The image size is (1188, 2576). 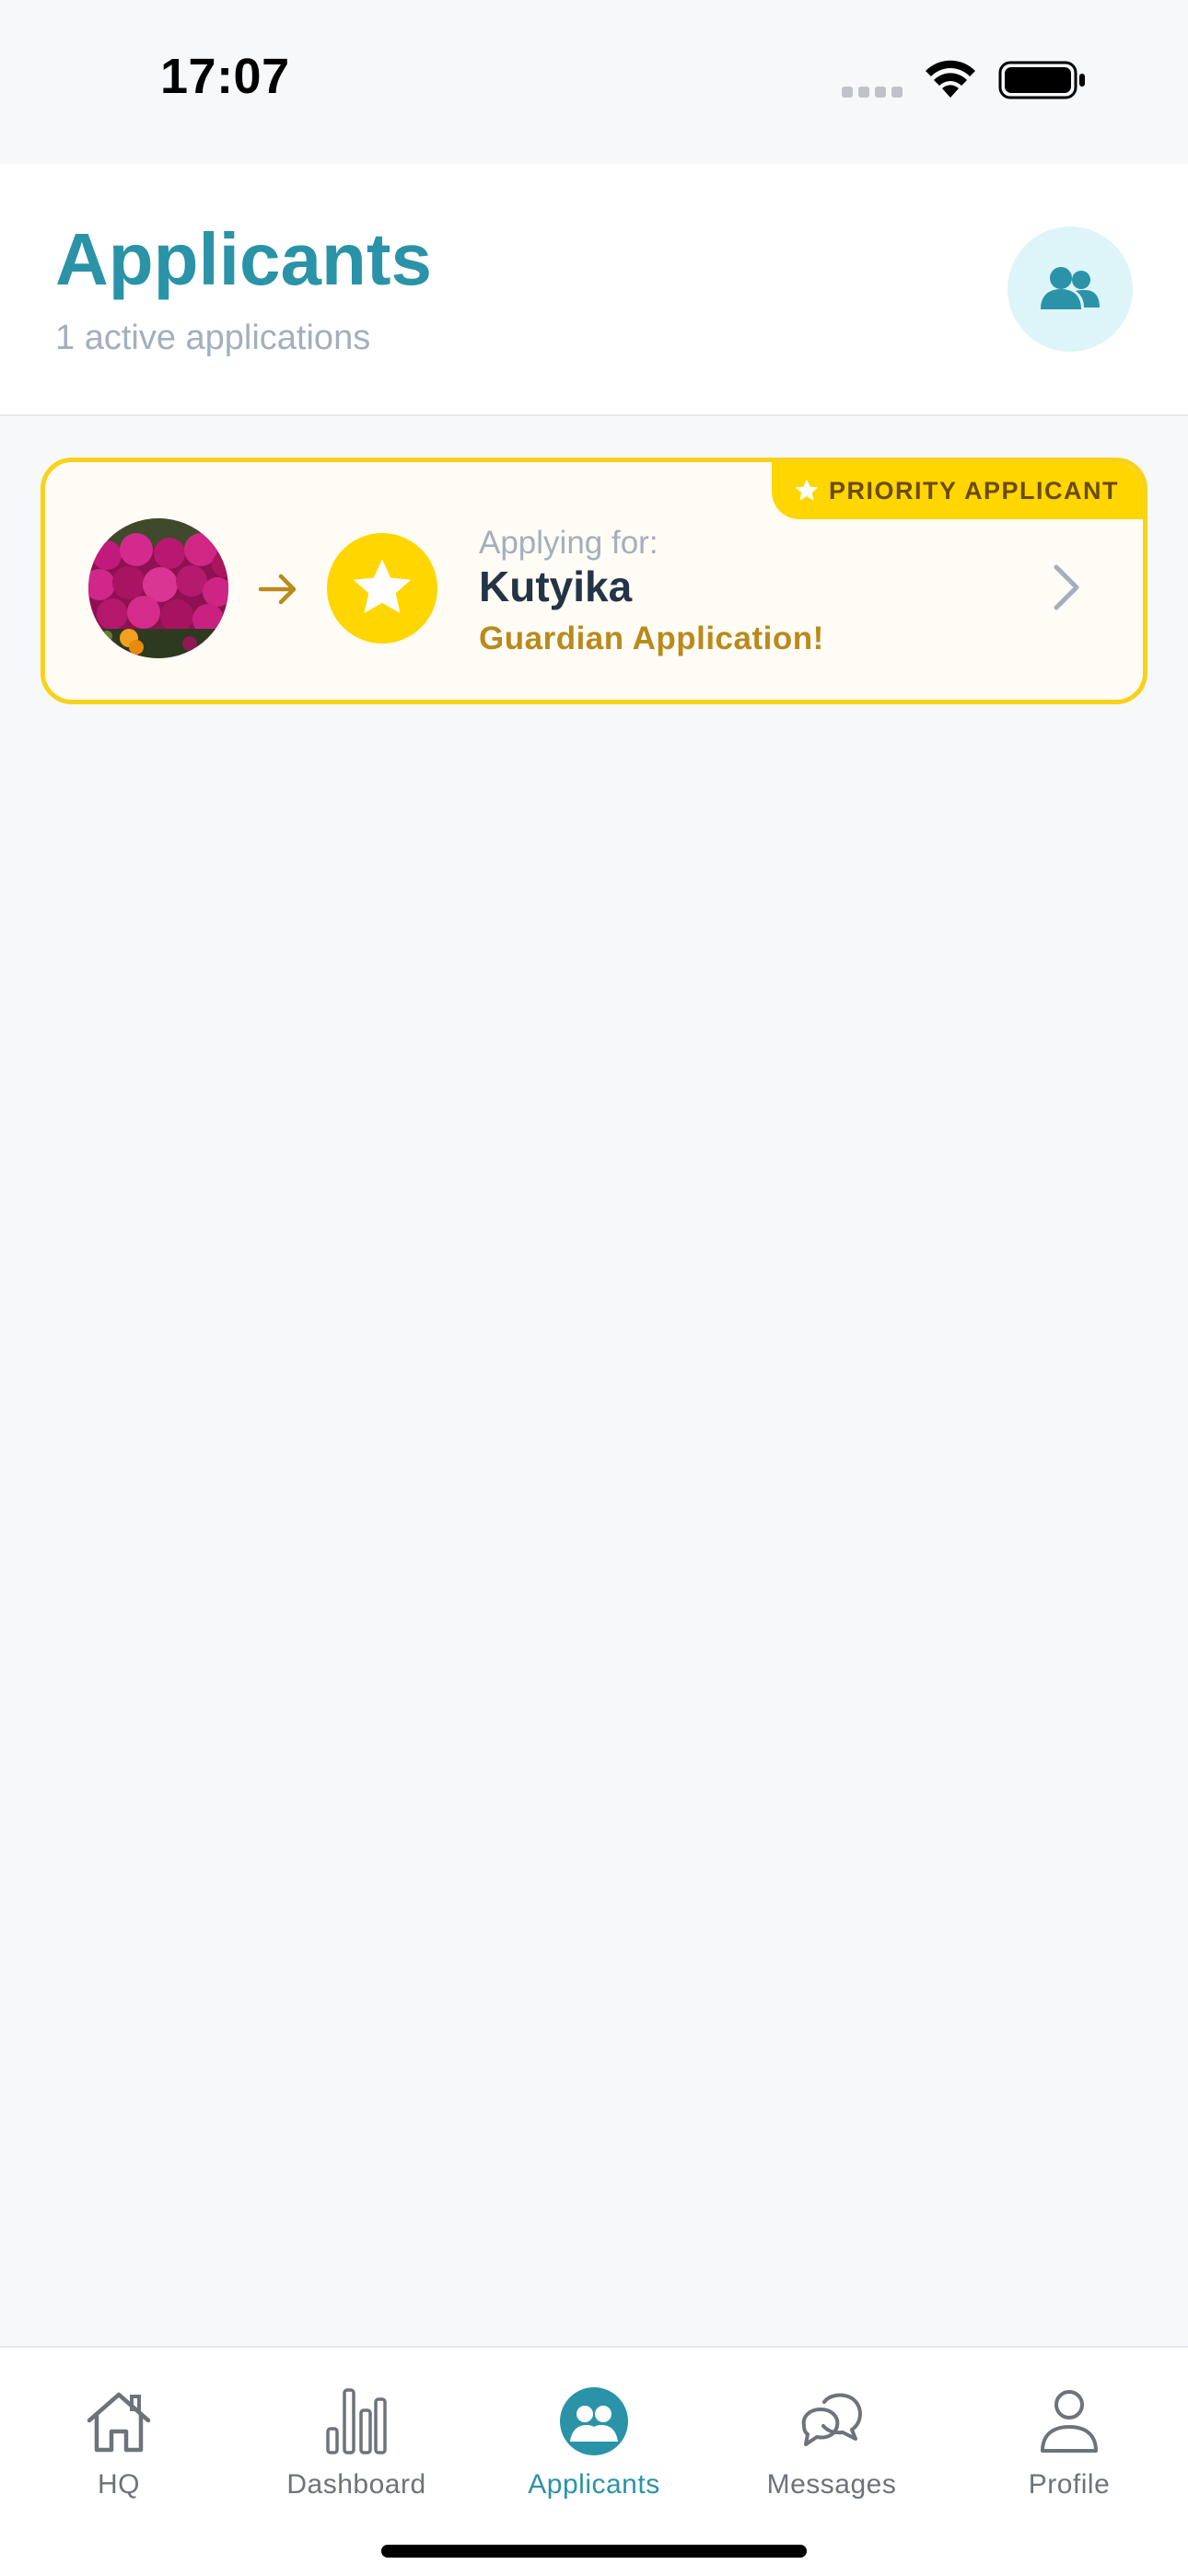 I want to click on tab-label: Messages, so click(x=831, y=2484).